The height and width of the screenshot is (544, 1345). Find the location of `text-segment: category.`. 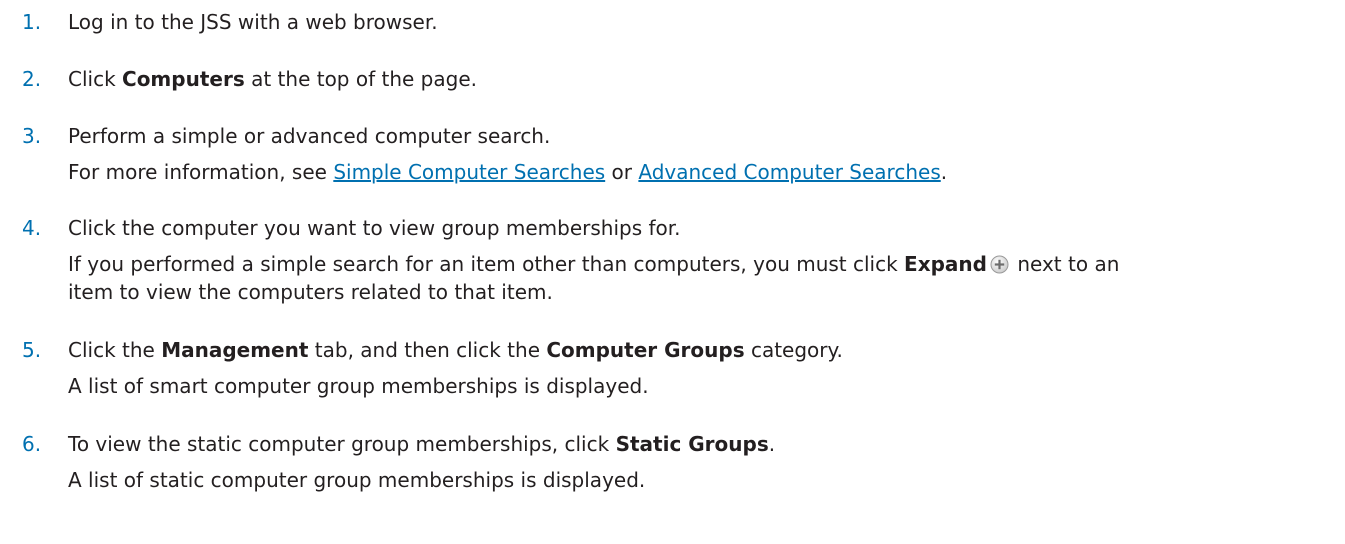

text-segment: category. is located at coordinates (793, 350).